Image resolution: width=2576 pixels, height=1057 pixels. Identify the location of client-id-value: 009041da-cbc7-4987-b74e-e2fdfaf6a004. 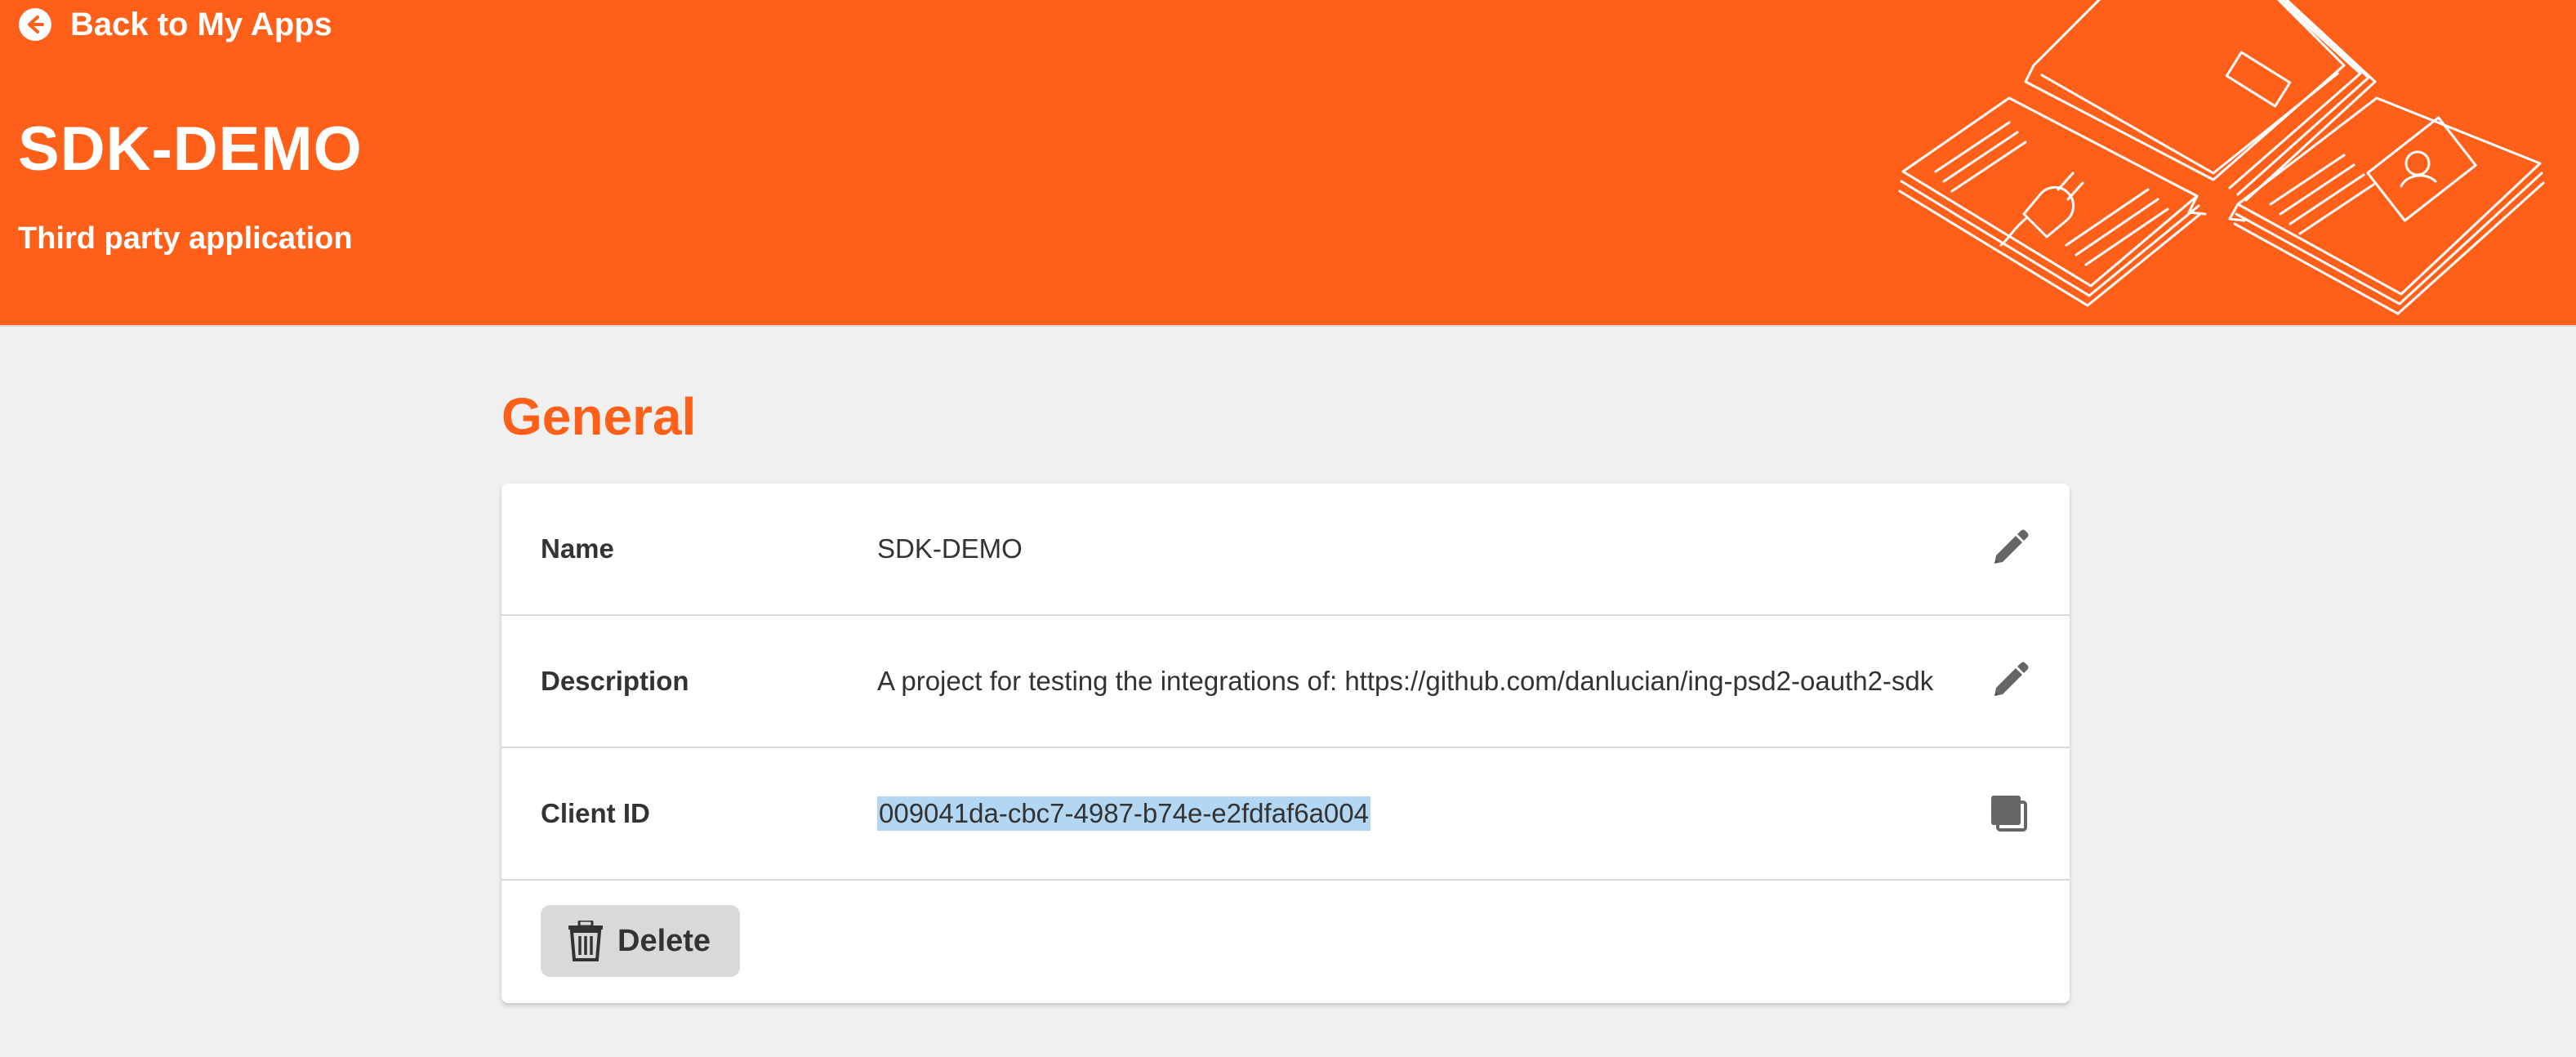
(1123, 814).